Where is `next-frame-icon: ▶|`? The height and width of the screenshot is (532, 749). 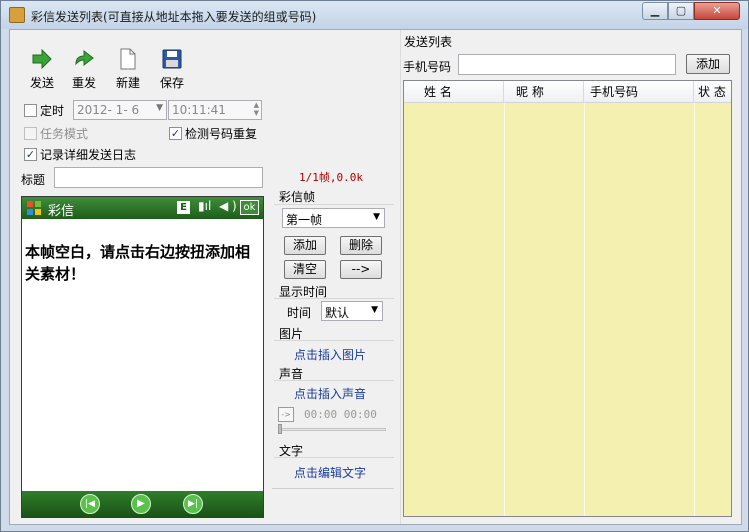 next-frame-icon: ▶| is located at coordinates (193, 504).